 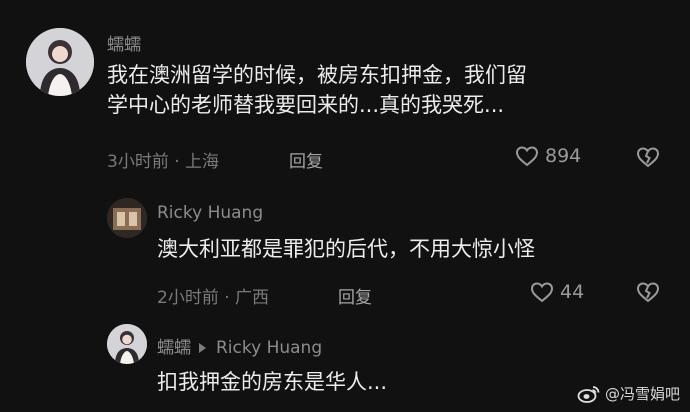 I want to click on weibo-logo-icon, so click(x=588, y=394).